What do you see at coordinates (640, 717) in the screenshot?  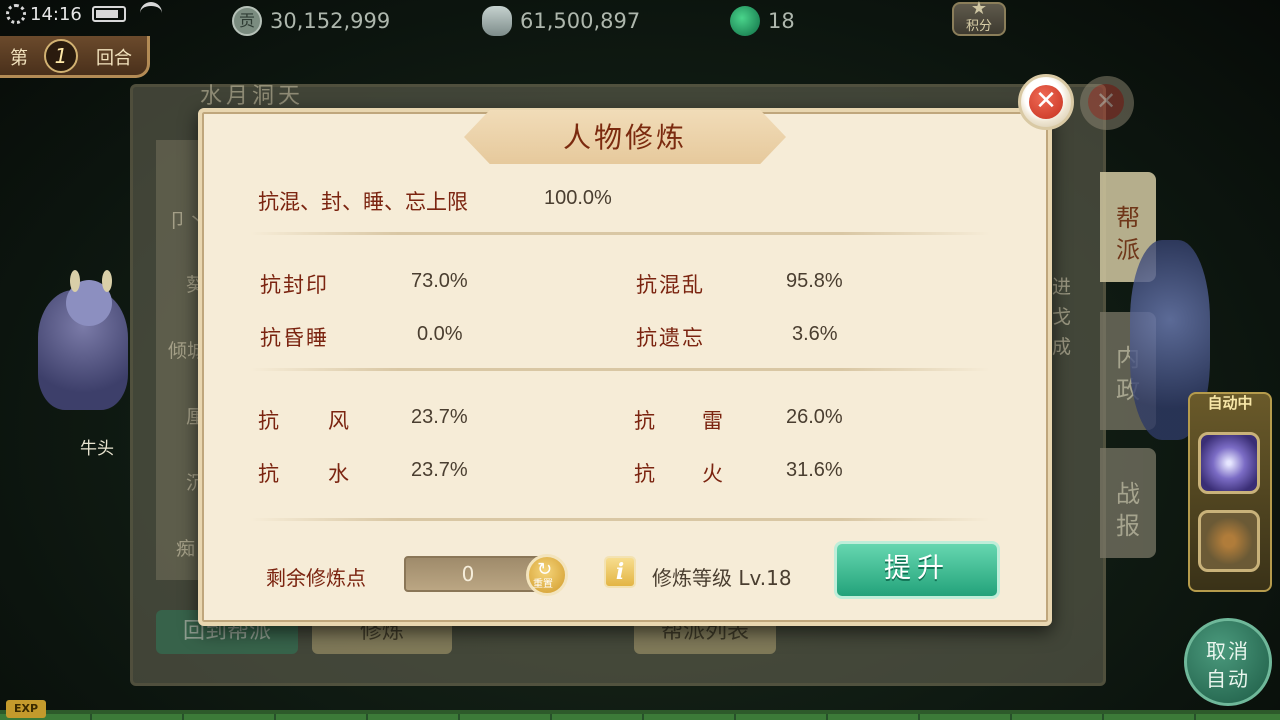 I see `exp-bar` at bounding box center [640, 717].